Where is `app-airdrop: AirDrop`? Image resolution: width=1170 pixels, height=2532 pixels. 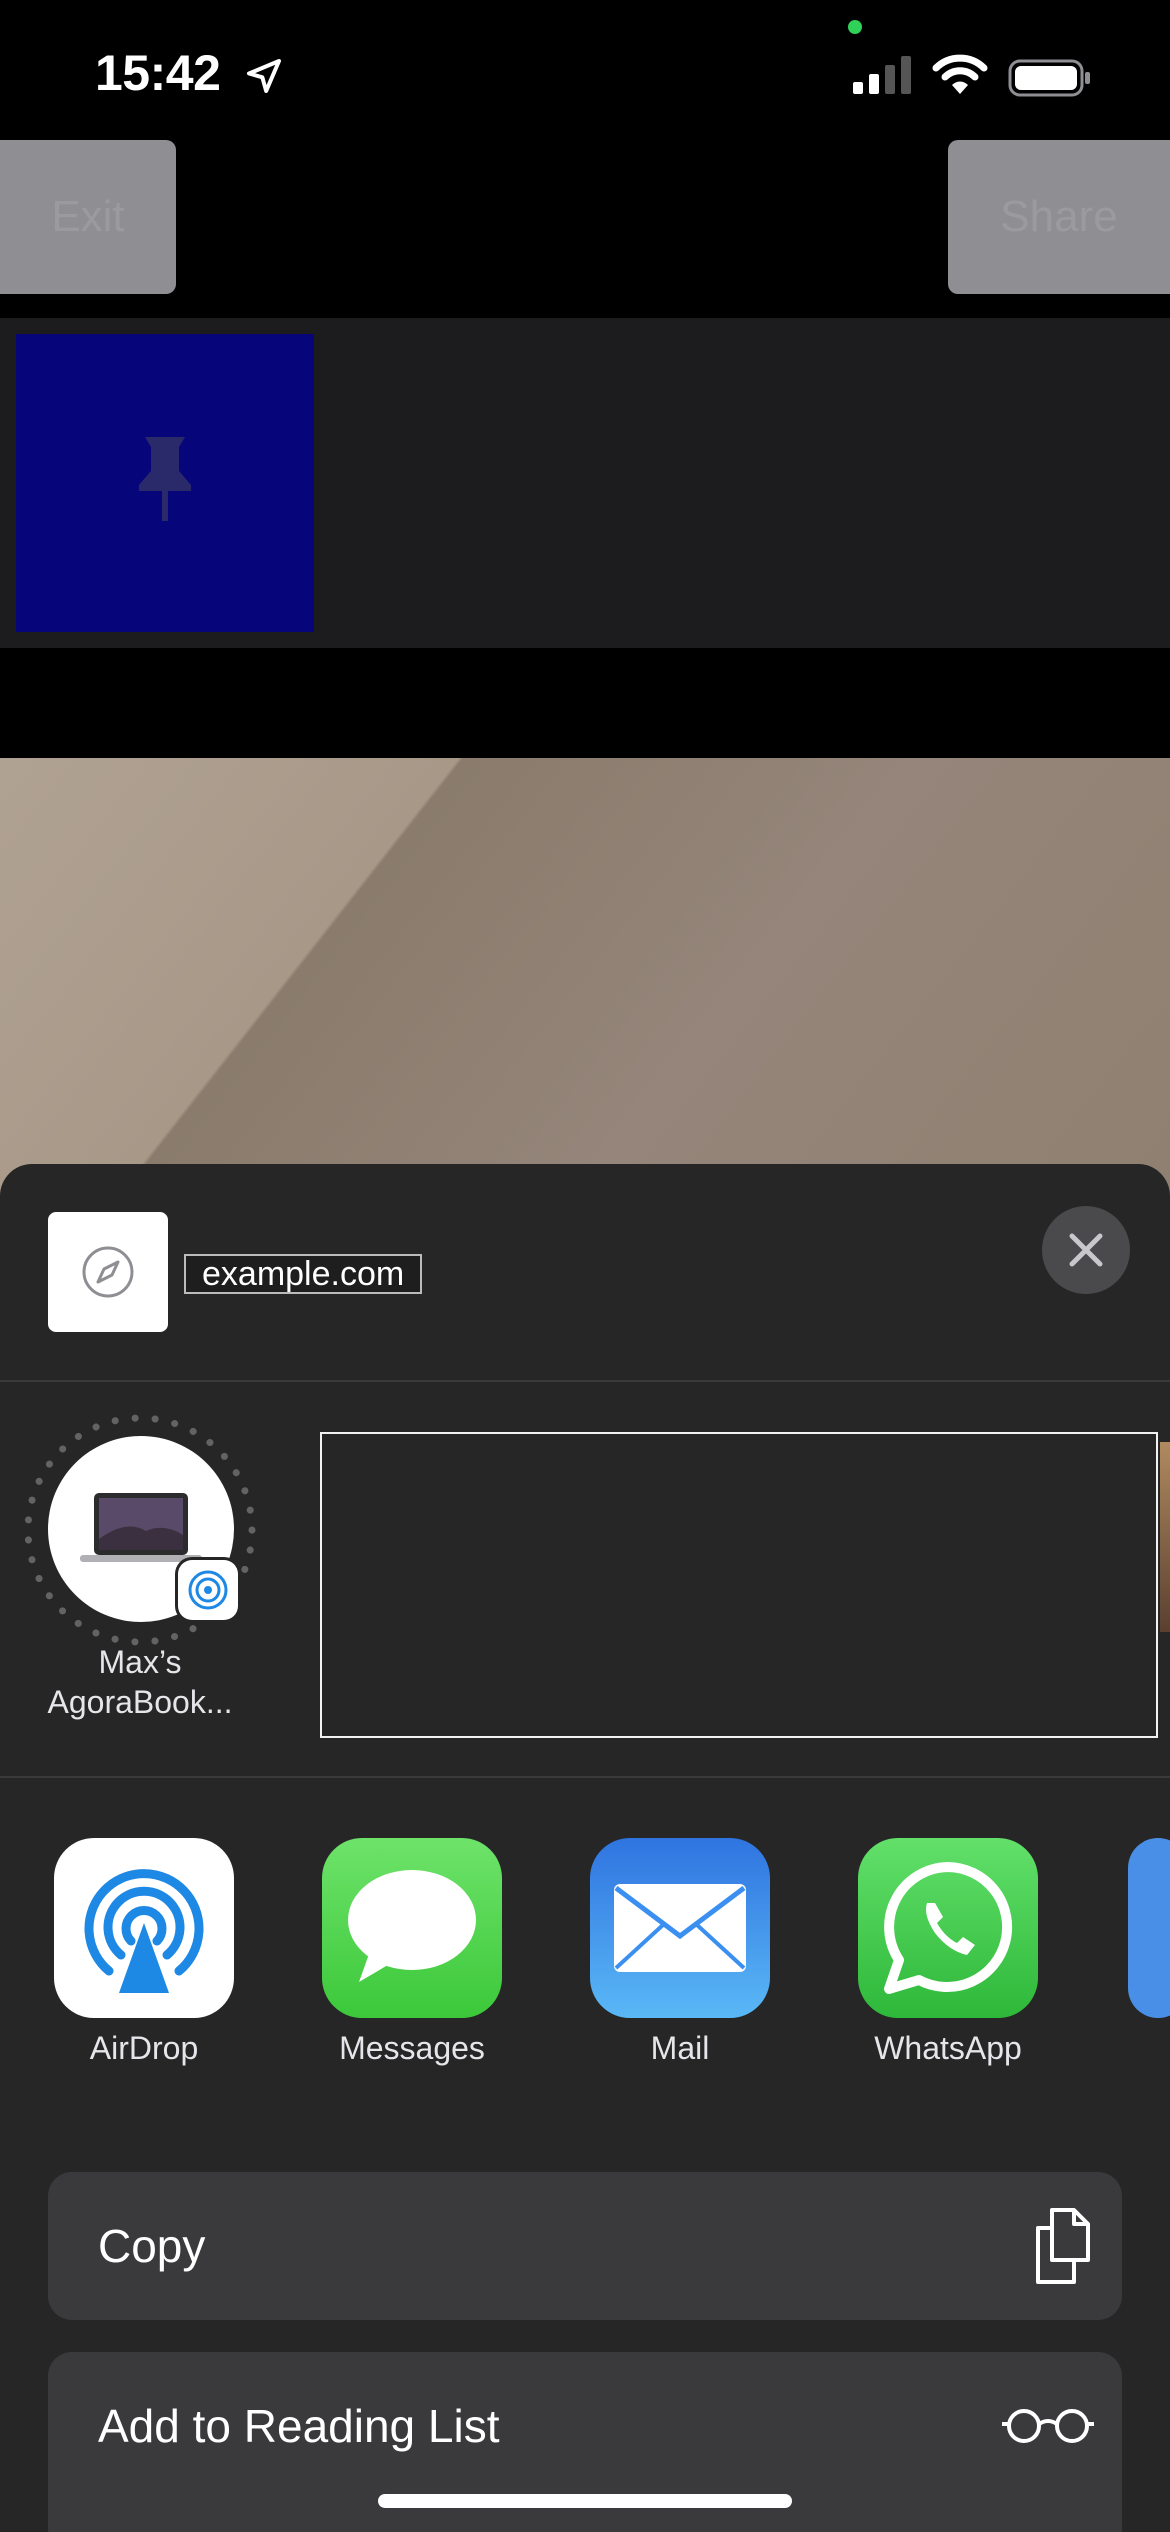 app-airdrop: AirDrop is located at coordinates (143, 1937).